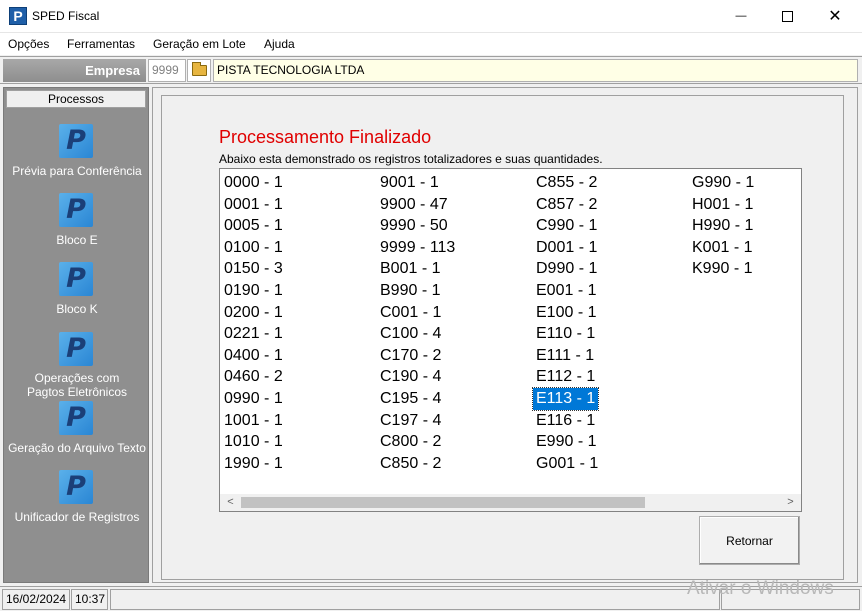 The width and height of the screenshot is (862, 611). Describe the element at coordinates (567, 269) in the screenshot. I see `list-item: D990 - 1` at that location.